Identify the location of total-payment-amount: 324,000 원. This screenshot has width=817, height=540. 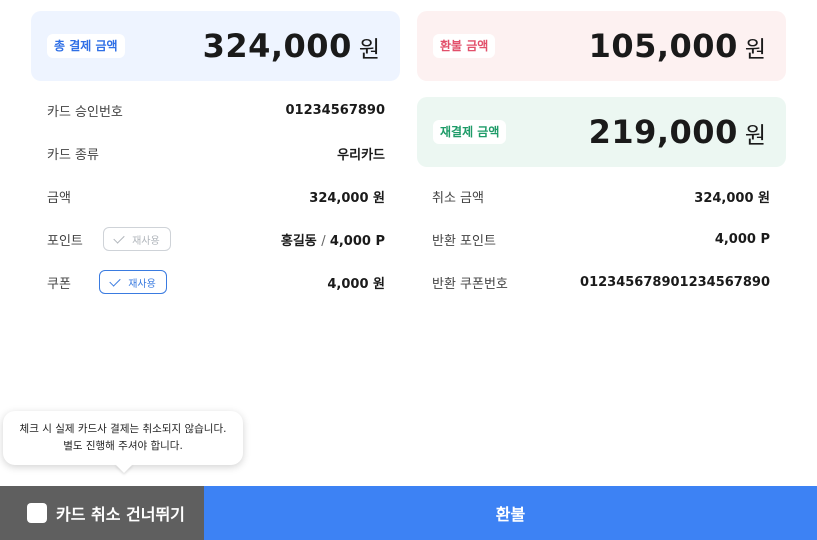
(291, 46).